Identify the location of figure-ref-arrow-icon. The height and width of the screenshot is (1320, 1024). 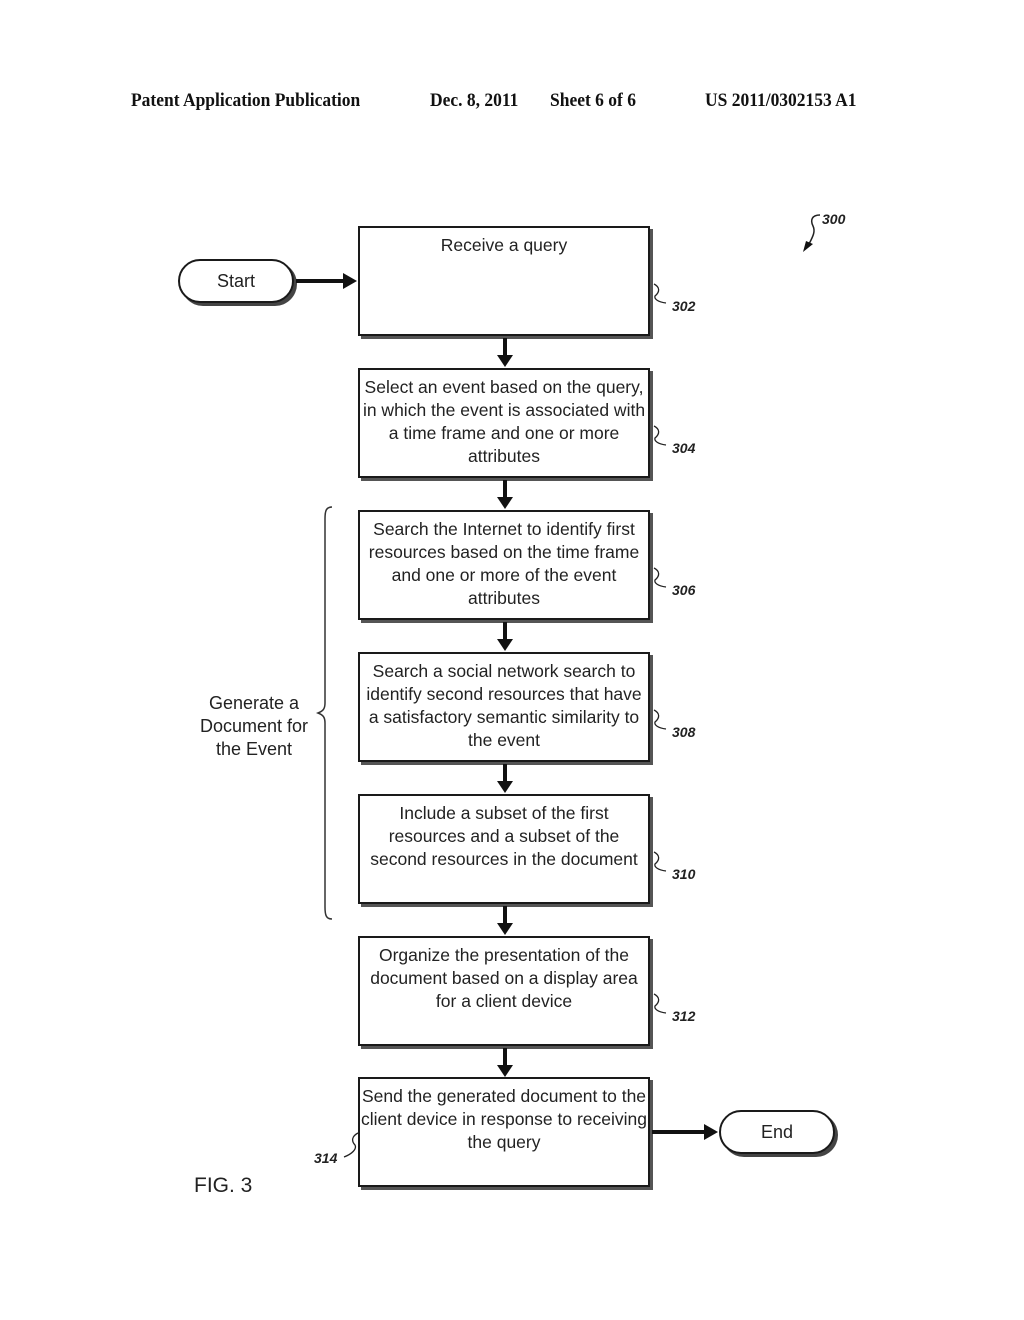
(812, 233).